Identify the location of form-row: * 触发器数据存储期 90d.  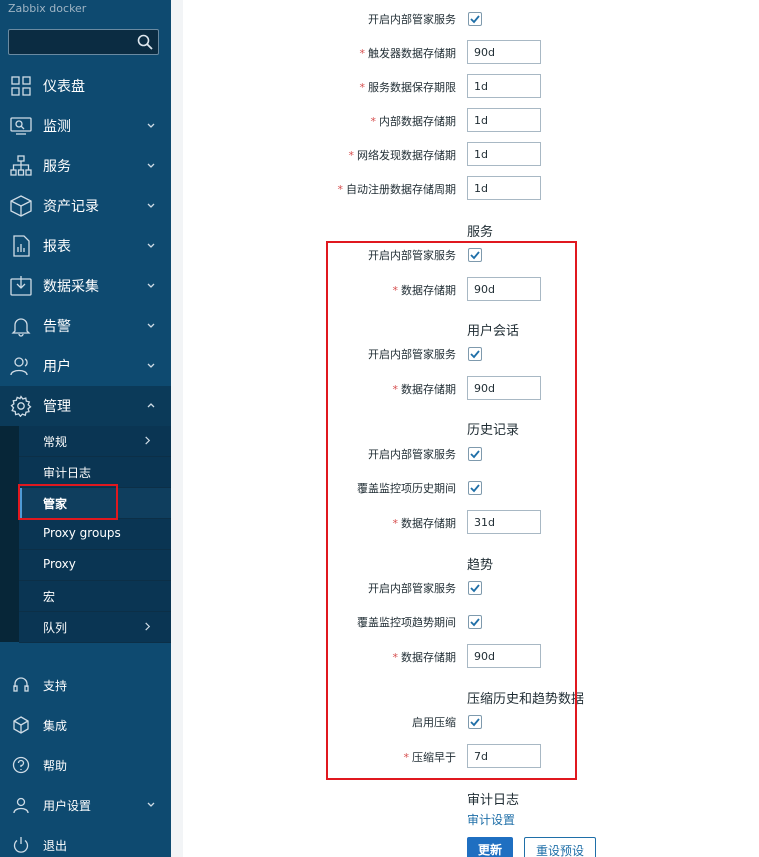
(471, 53).